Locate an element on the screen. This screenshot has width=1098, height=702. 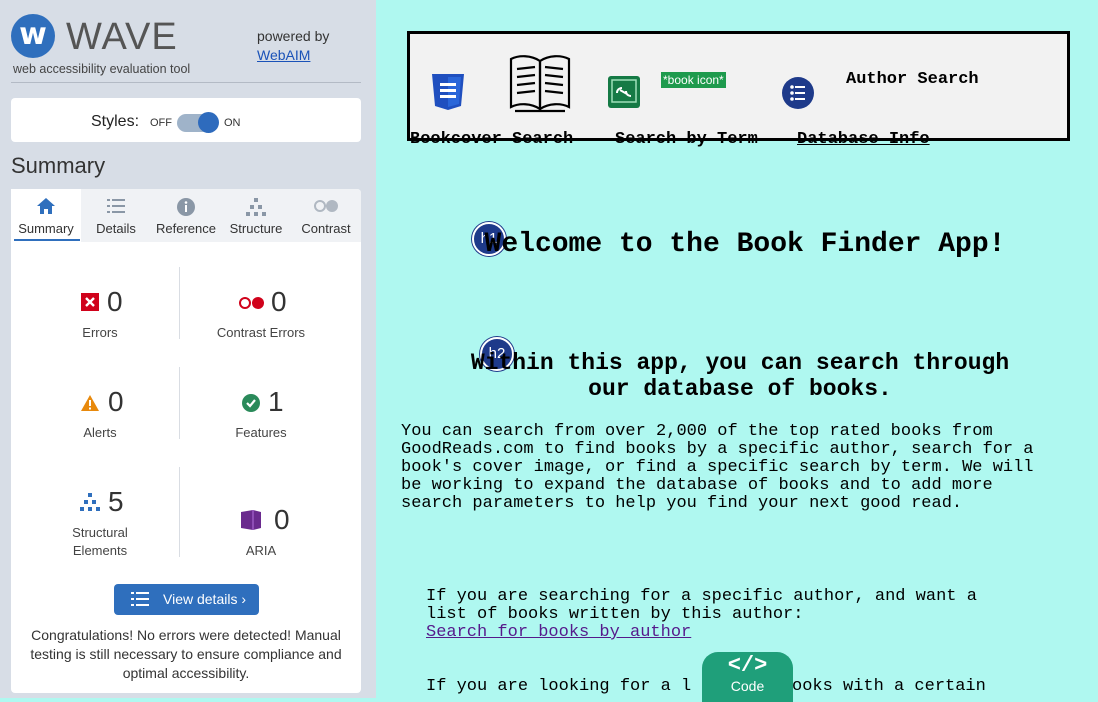
wave-logo-icon: w is located at coordinates (33, 36).